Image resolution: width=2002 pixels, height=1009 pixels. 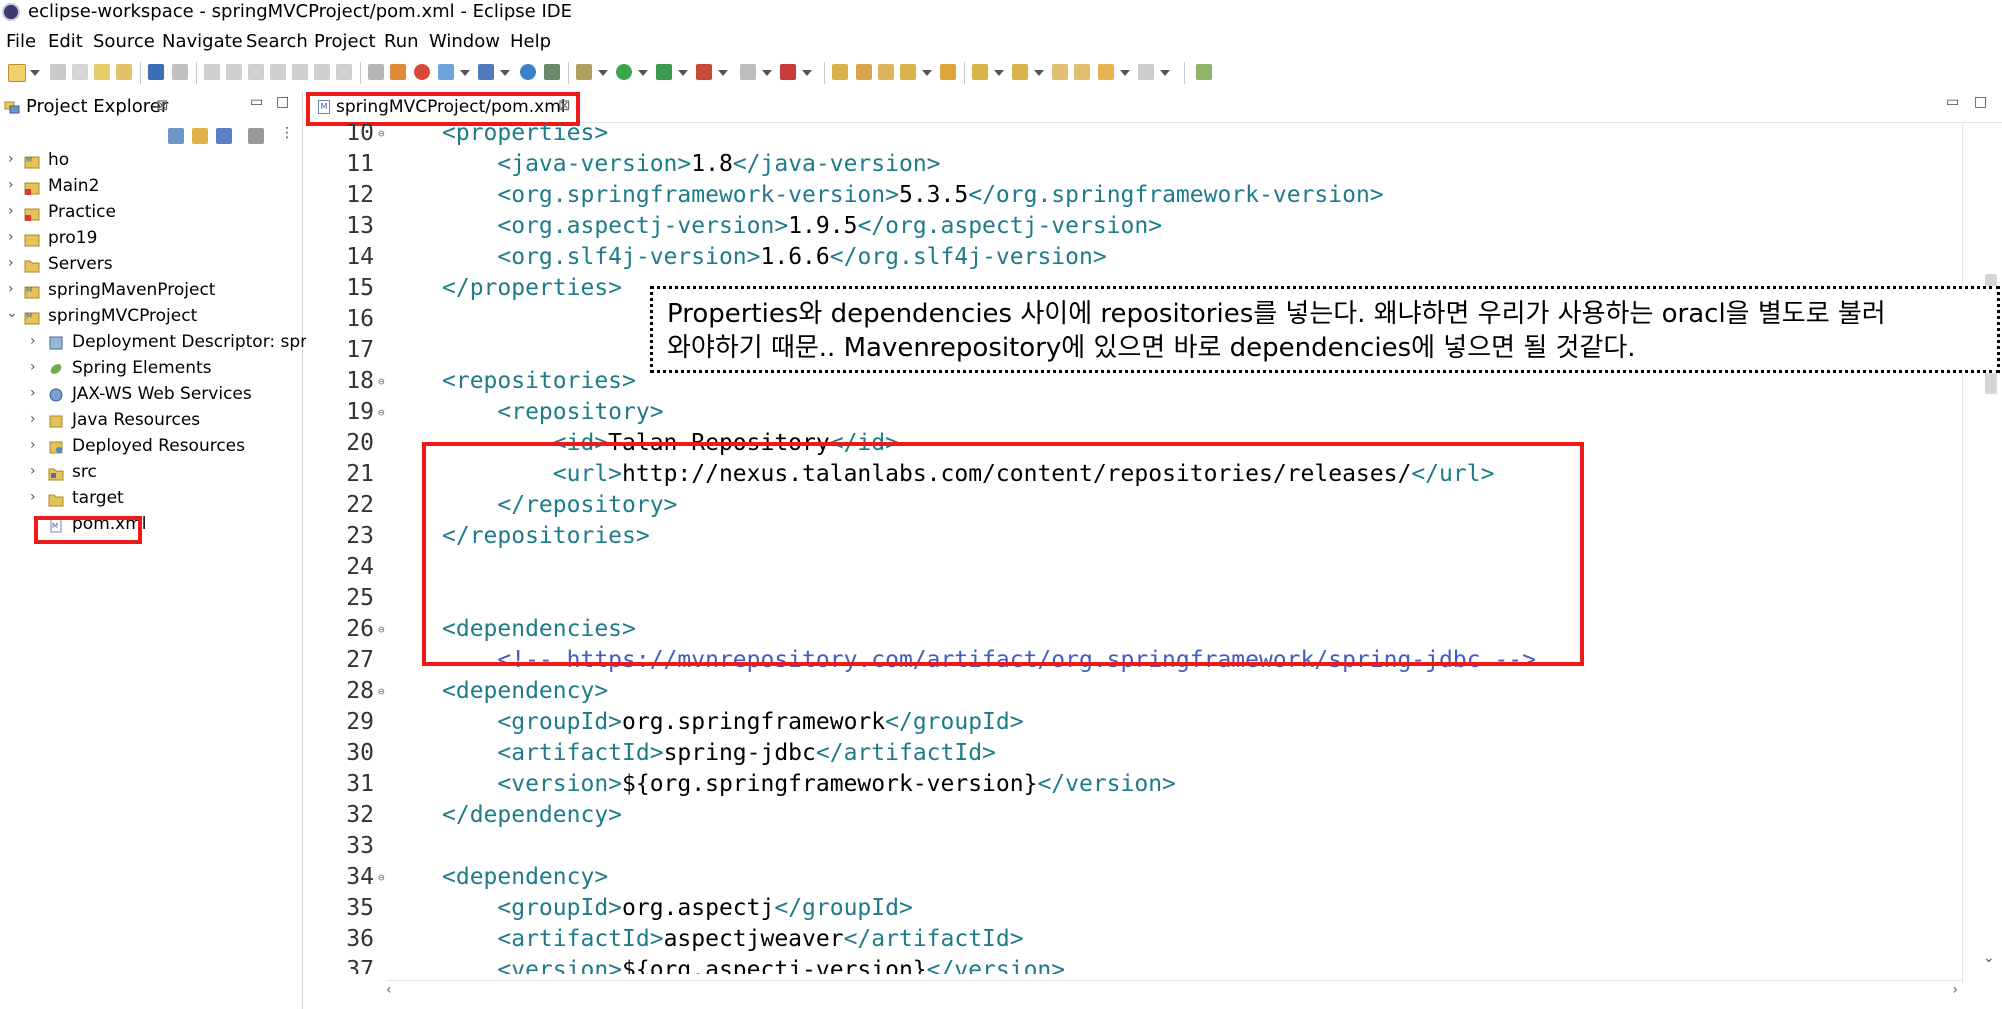 What do you see at coordinates (807, 73) in the screenshot?
I see `external-tools-dropdown-icon` at bounding box center [807, 73].